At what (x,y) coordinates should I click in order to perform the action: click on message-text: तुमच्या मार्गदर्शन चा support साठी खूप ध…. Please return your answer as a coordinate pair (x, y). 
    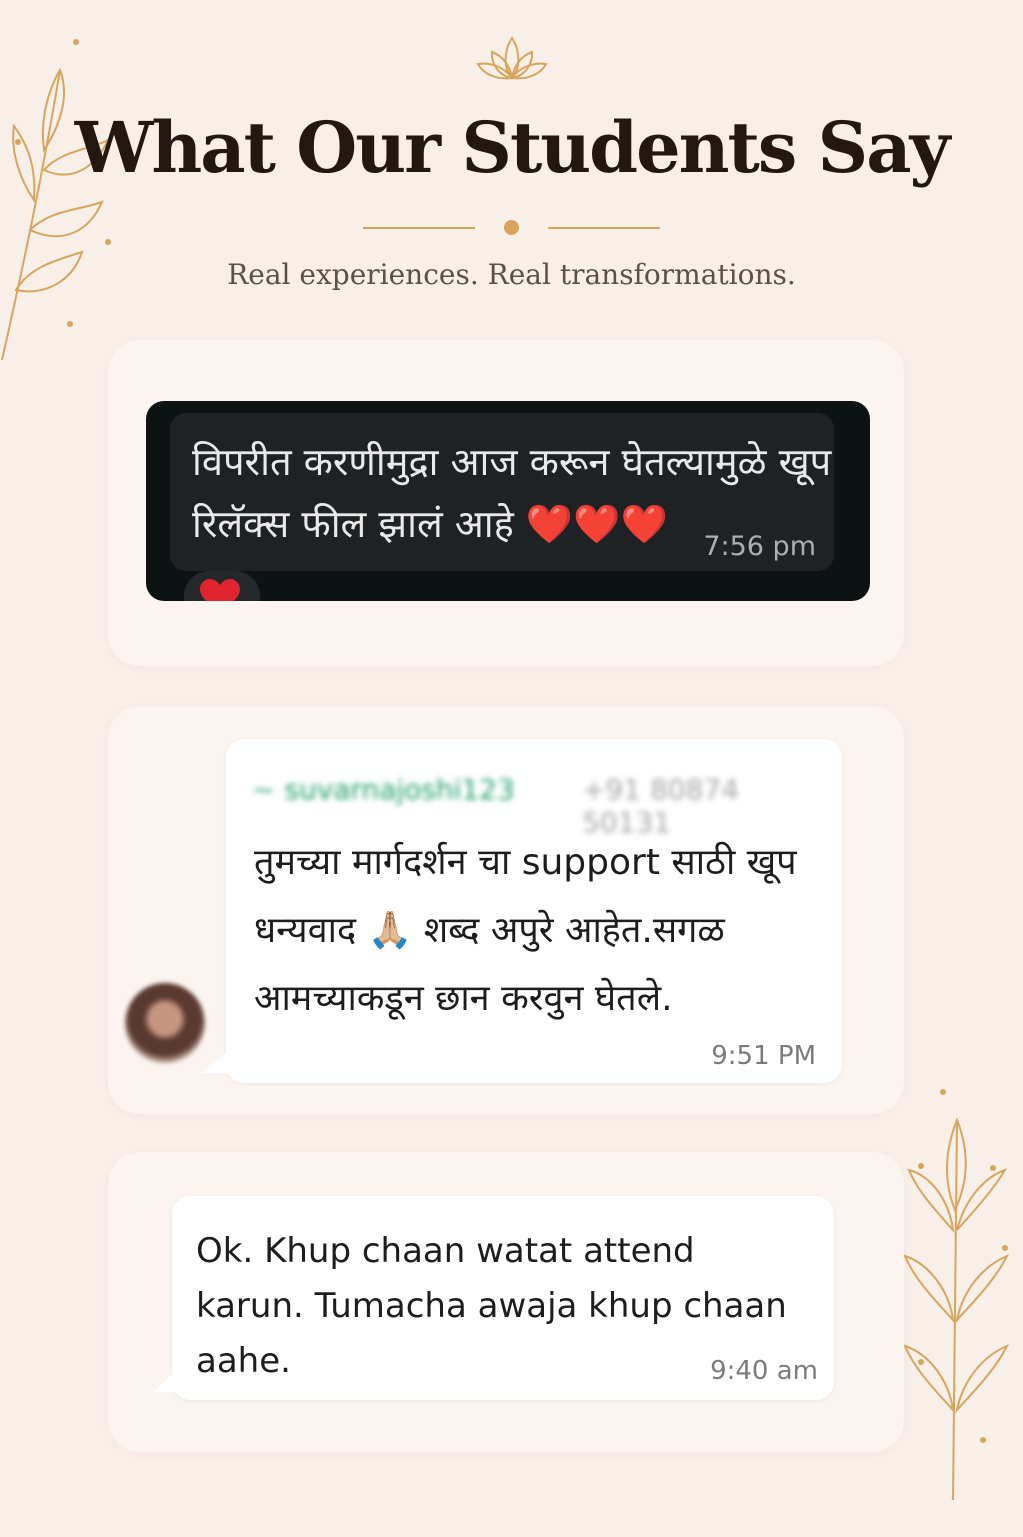
    Looking at the image, I should click on (525, 930).